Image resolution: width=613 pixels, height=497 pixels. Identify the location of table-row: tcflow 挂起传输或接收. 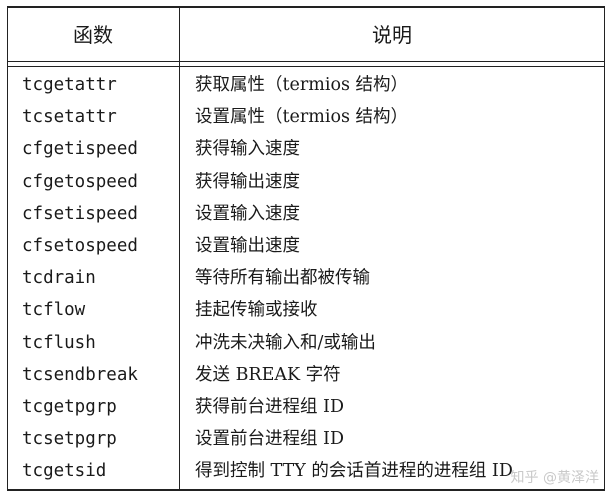
(306, 310).